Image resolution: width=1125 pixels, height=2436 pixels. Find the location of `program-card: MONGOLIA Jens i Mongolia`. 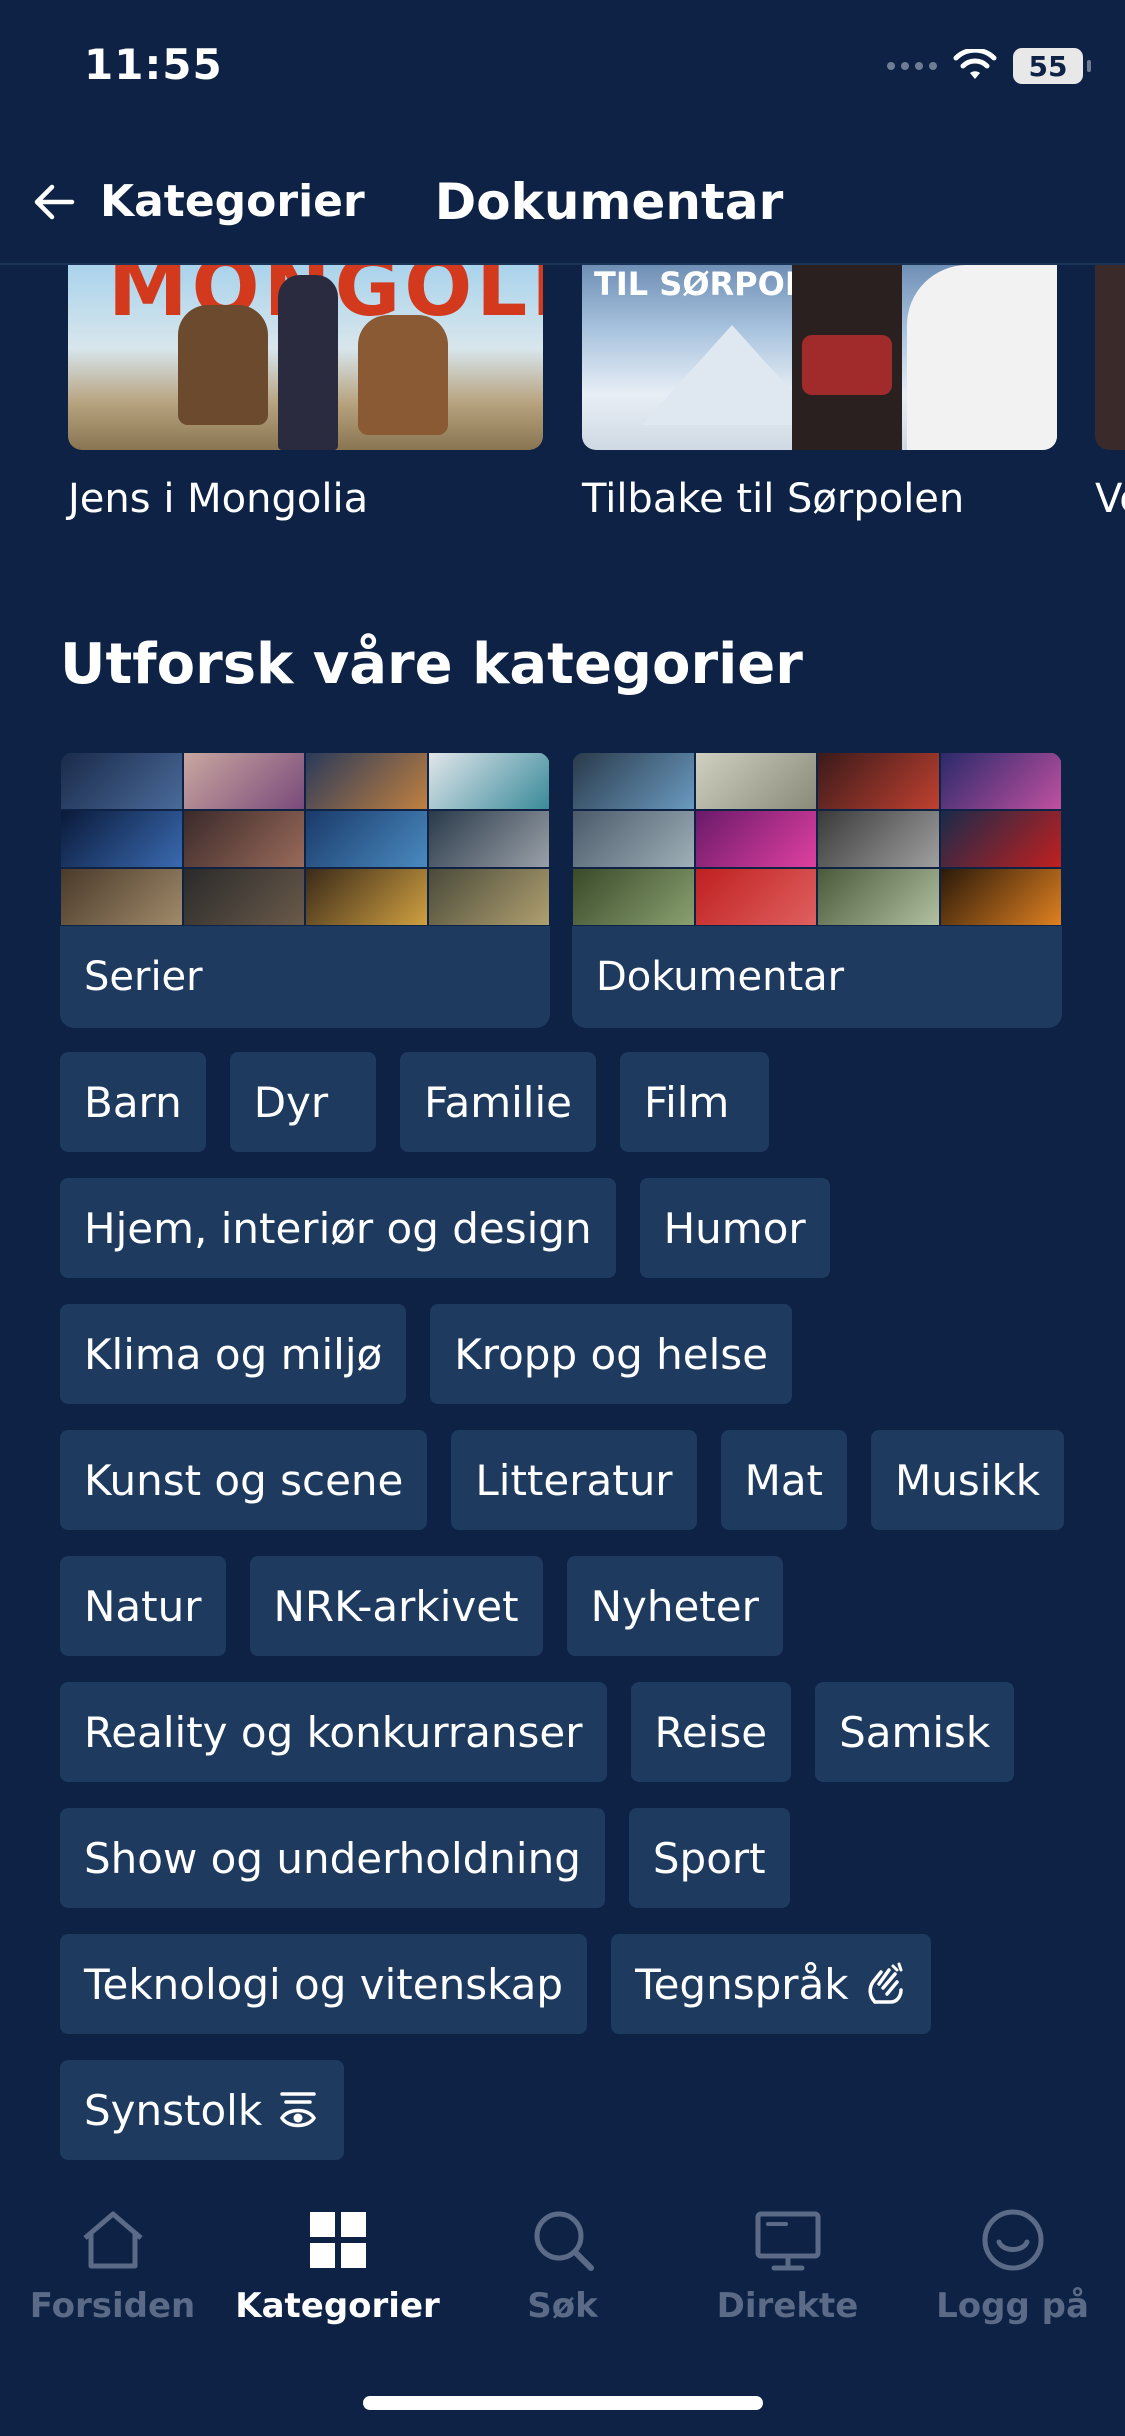

program-card: MONGOLIA Jens i Mongolia is located at coordinates (305, 393).